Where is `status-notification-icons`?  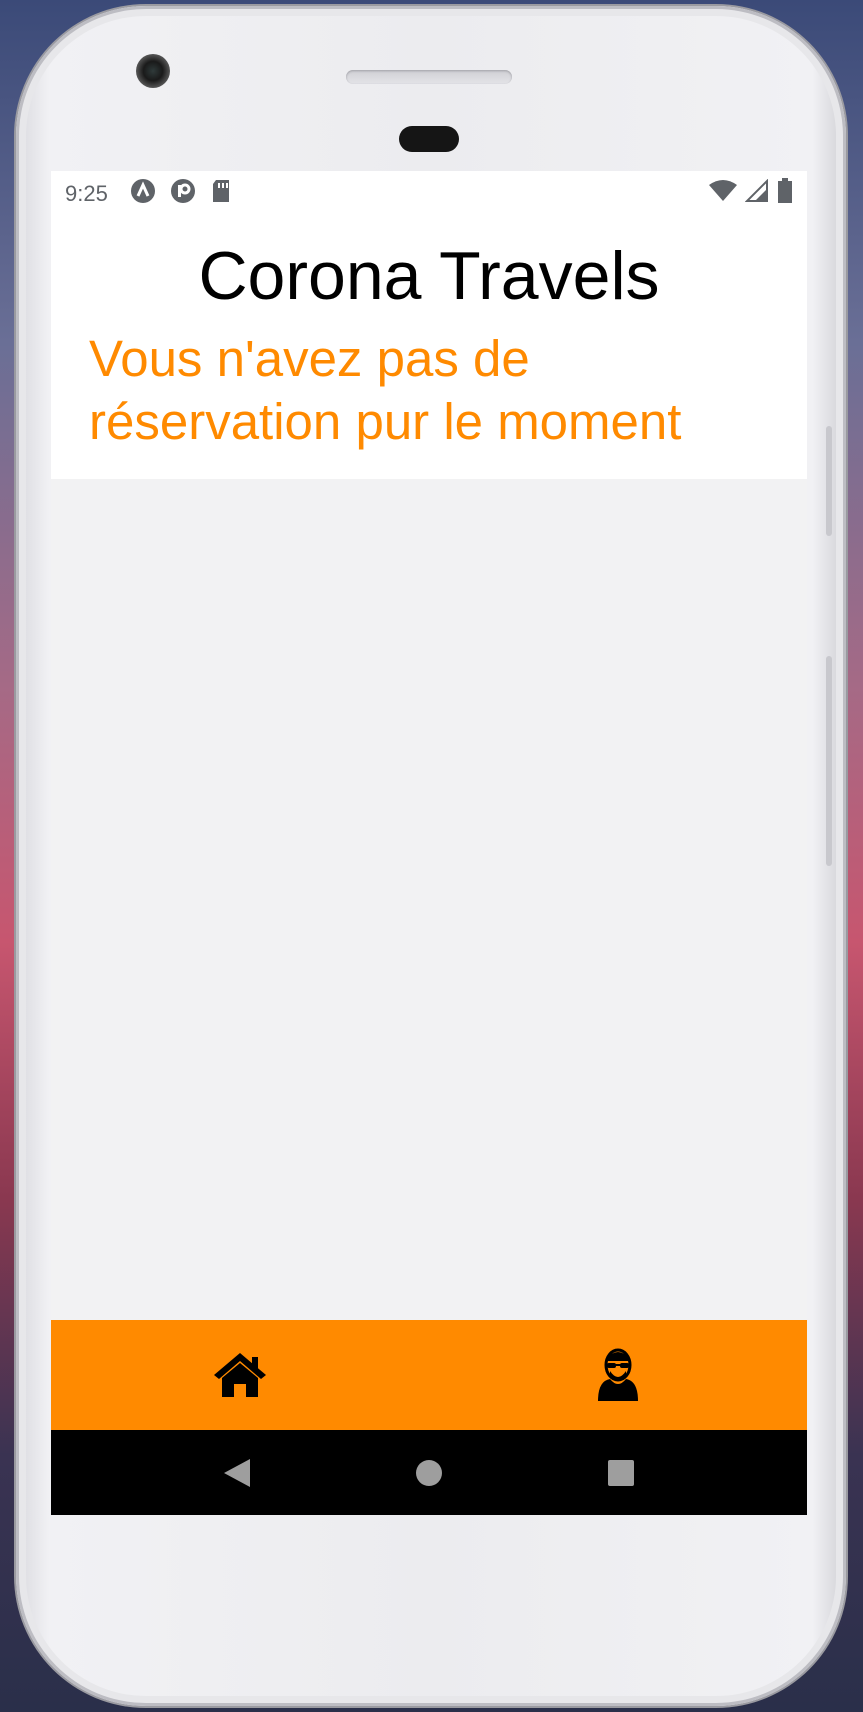 status-notification-icons is located at coordinates (181, 194).